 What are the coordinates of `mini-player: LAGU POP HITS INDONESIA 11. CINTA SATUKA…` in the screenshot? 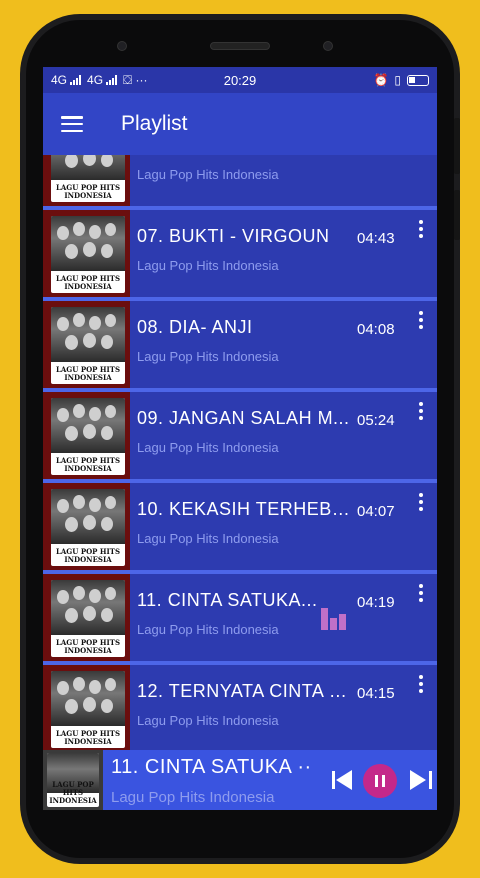 It's located at (240, 780).